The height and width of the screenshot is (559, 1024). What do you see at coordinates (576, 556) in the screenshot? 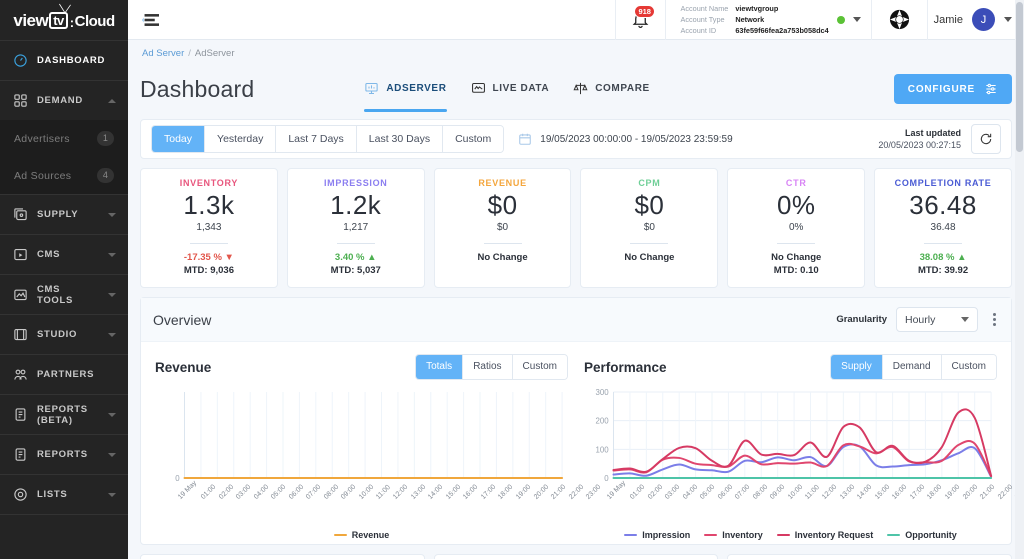
I see `top-countries-card: Top Countries` at bounding box center [576, 556].